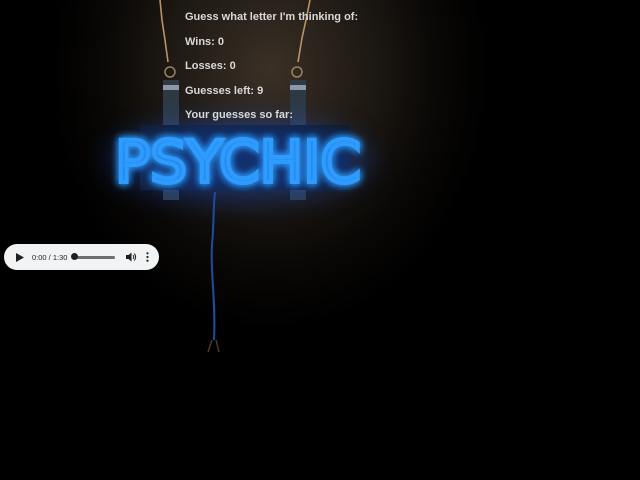 The width and height of the screenshot is (640, 480). I want to click on play-button, so click(20, 257).